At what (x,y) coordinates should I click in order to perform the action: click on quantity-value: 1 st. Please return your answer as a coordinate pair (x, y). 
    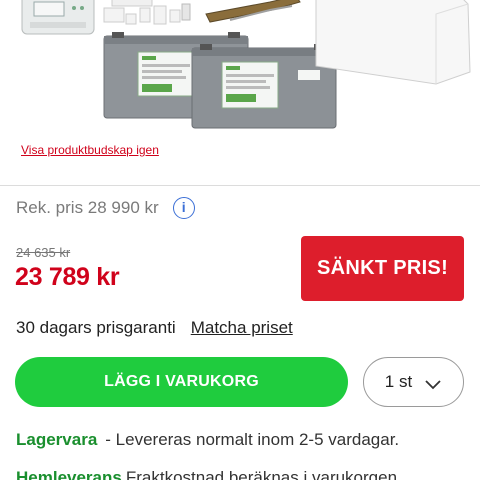
    Looking at the image, I should click on (398, 381).